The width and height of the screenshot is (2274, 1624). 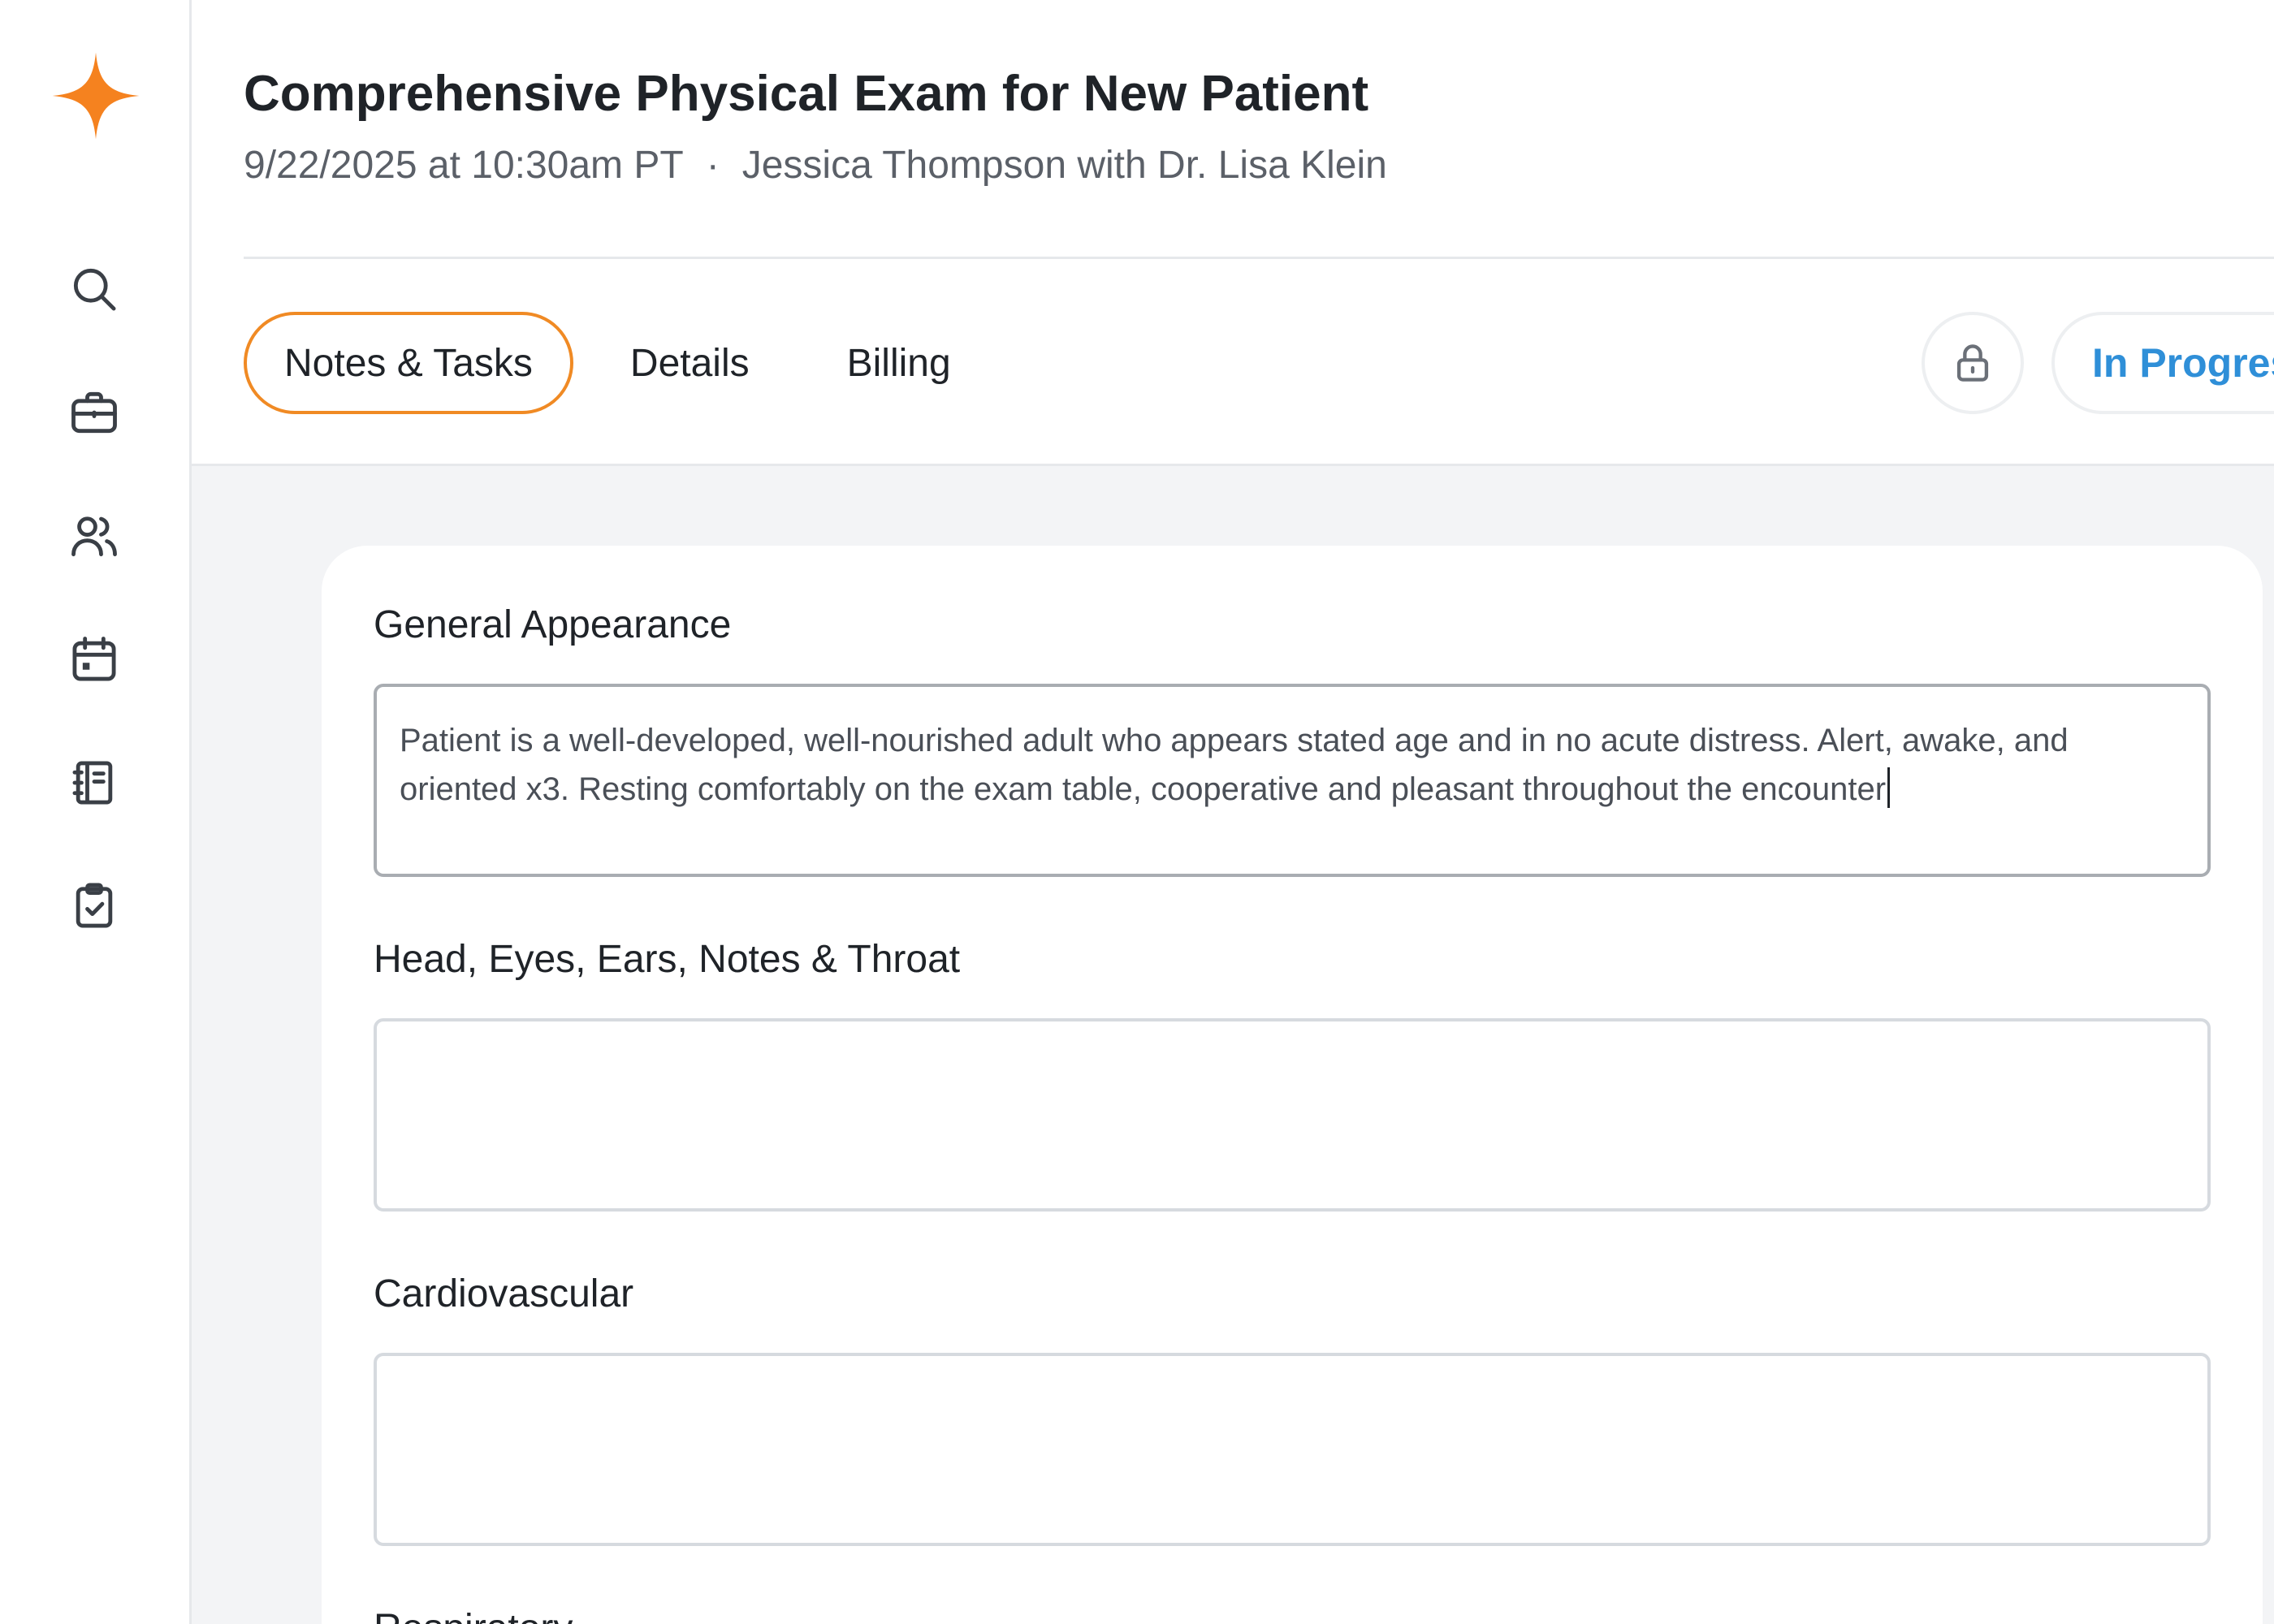 I want to click on cardiovascular-textarea, so click(x=1292, y=1450).